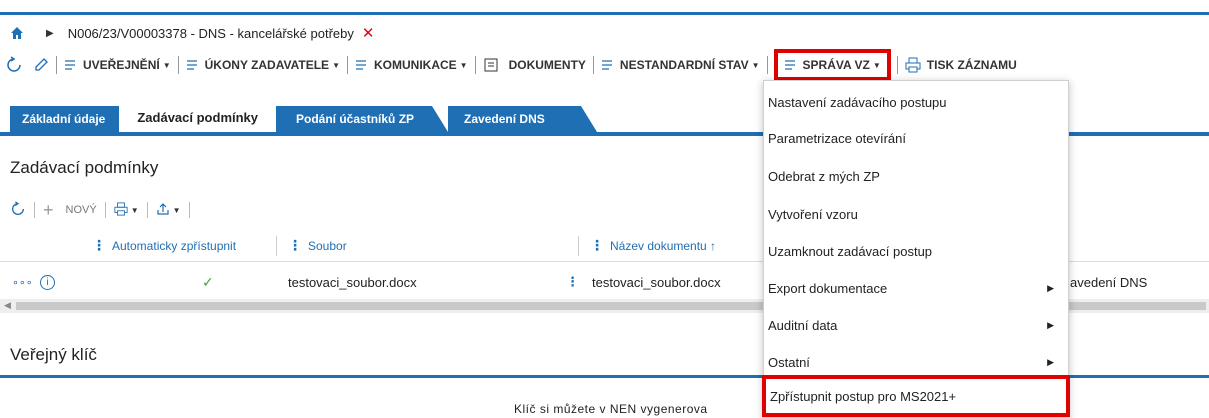 The height and width of the screenshot is (418, 1209). What do you see at coordinates (164, 245) in the screenshot?
I see `column-header-auto: ⋮ Automaticky zpřístupnit` at bounding box center [164, 245].